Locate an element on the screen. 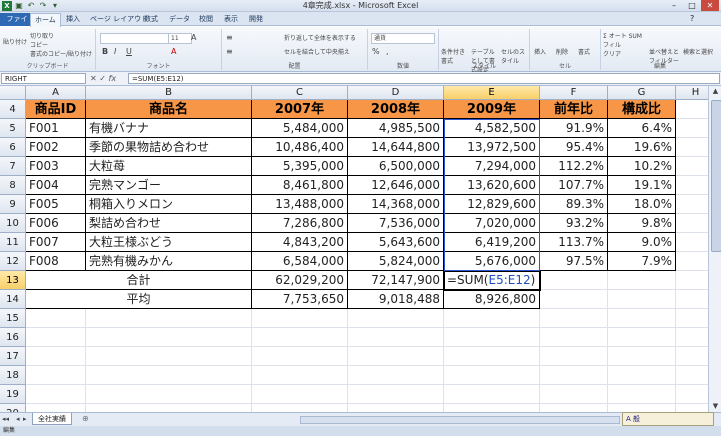 This screenshot has height=436, width=721. table-header-cell: 構成比 is located at coordinates (642, 109).